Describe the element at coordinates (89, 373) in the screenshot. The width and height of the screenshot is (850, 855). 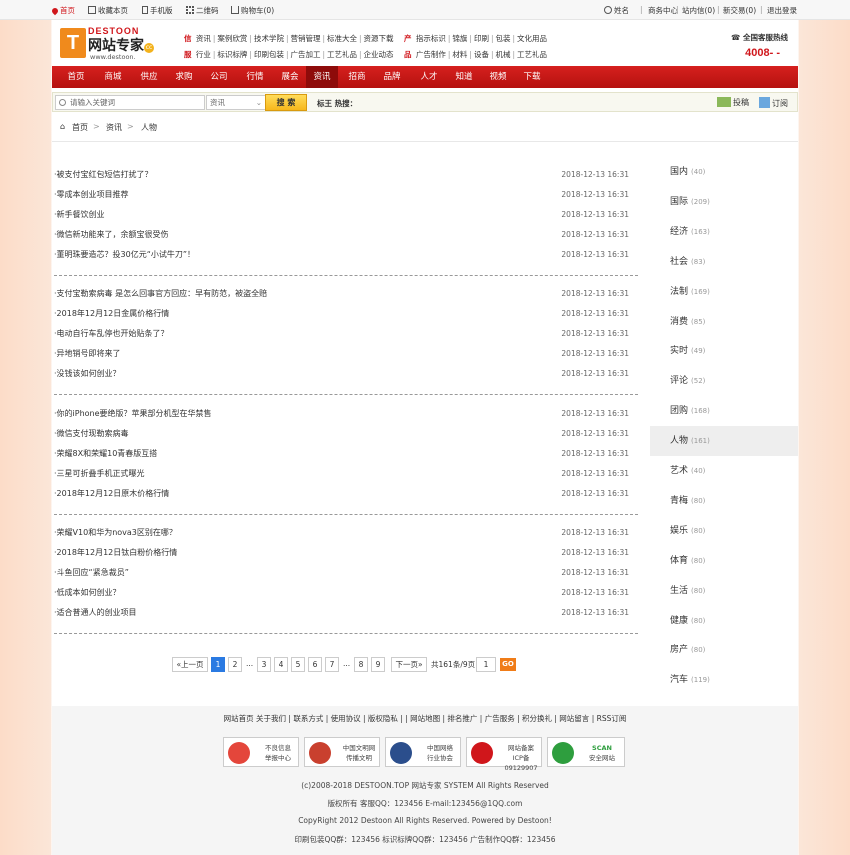
I see `article-title: 没钱该如何创业？` at that location.